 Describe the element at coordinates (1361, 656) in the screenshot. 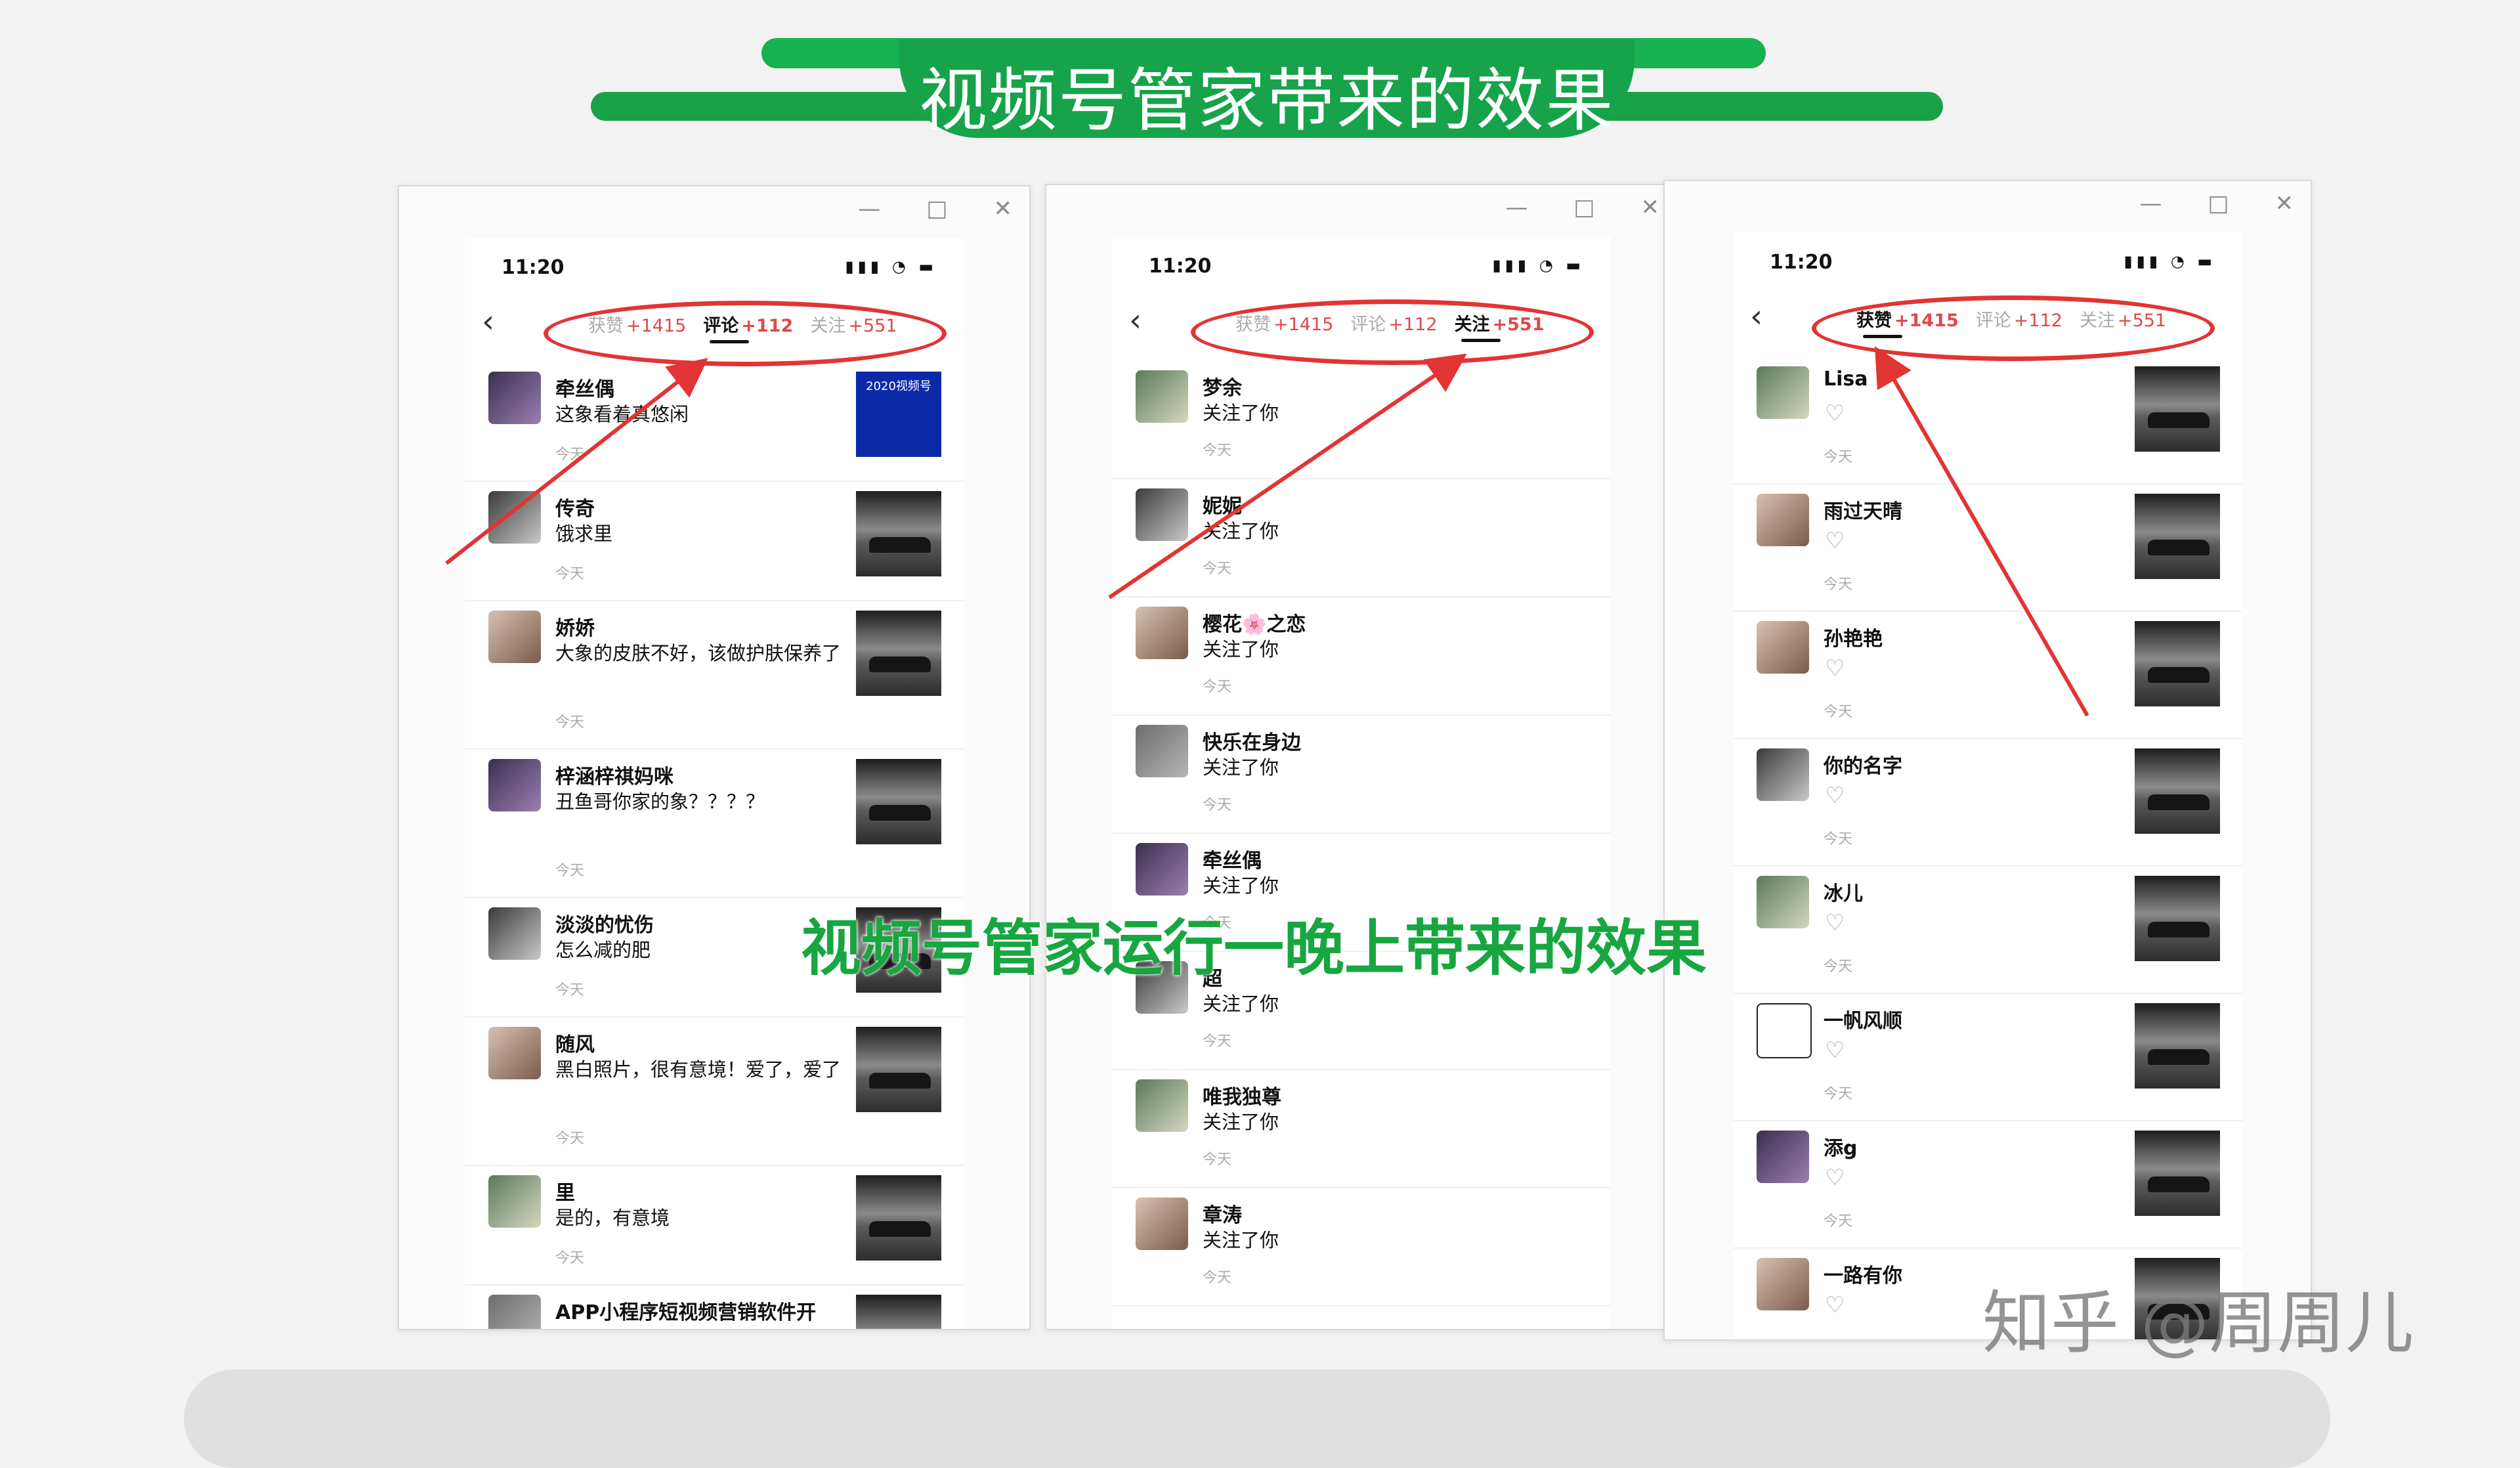

I see `list-item: 樱花🌸之恋 关注了你 今天` at that location.